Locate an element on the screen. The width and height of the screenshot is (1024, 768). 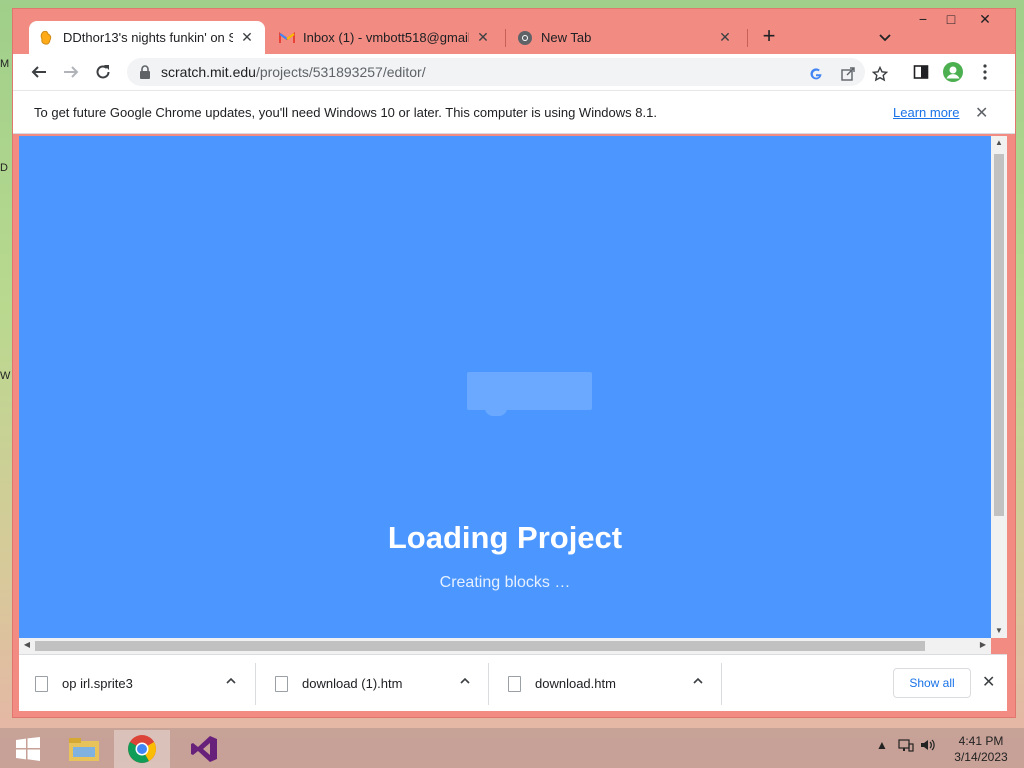
scroll-up-arrow-icon: ▲ is located at coordinates (999, 142).